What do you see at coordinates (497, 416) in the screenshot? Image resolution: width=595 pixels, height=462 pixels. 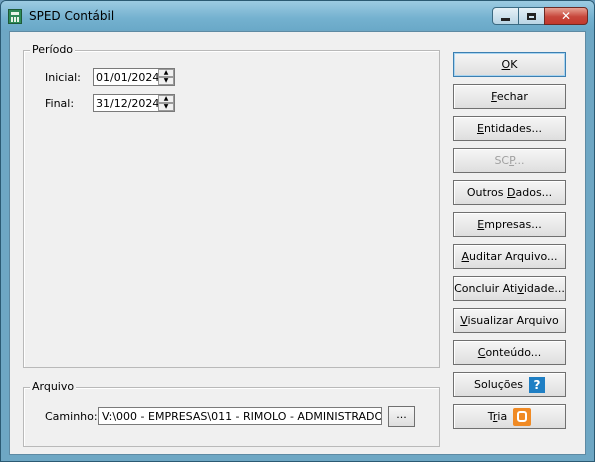 I see `tria-label: Tria` at bounding box center [497, 416].